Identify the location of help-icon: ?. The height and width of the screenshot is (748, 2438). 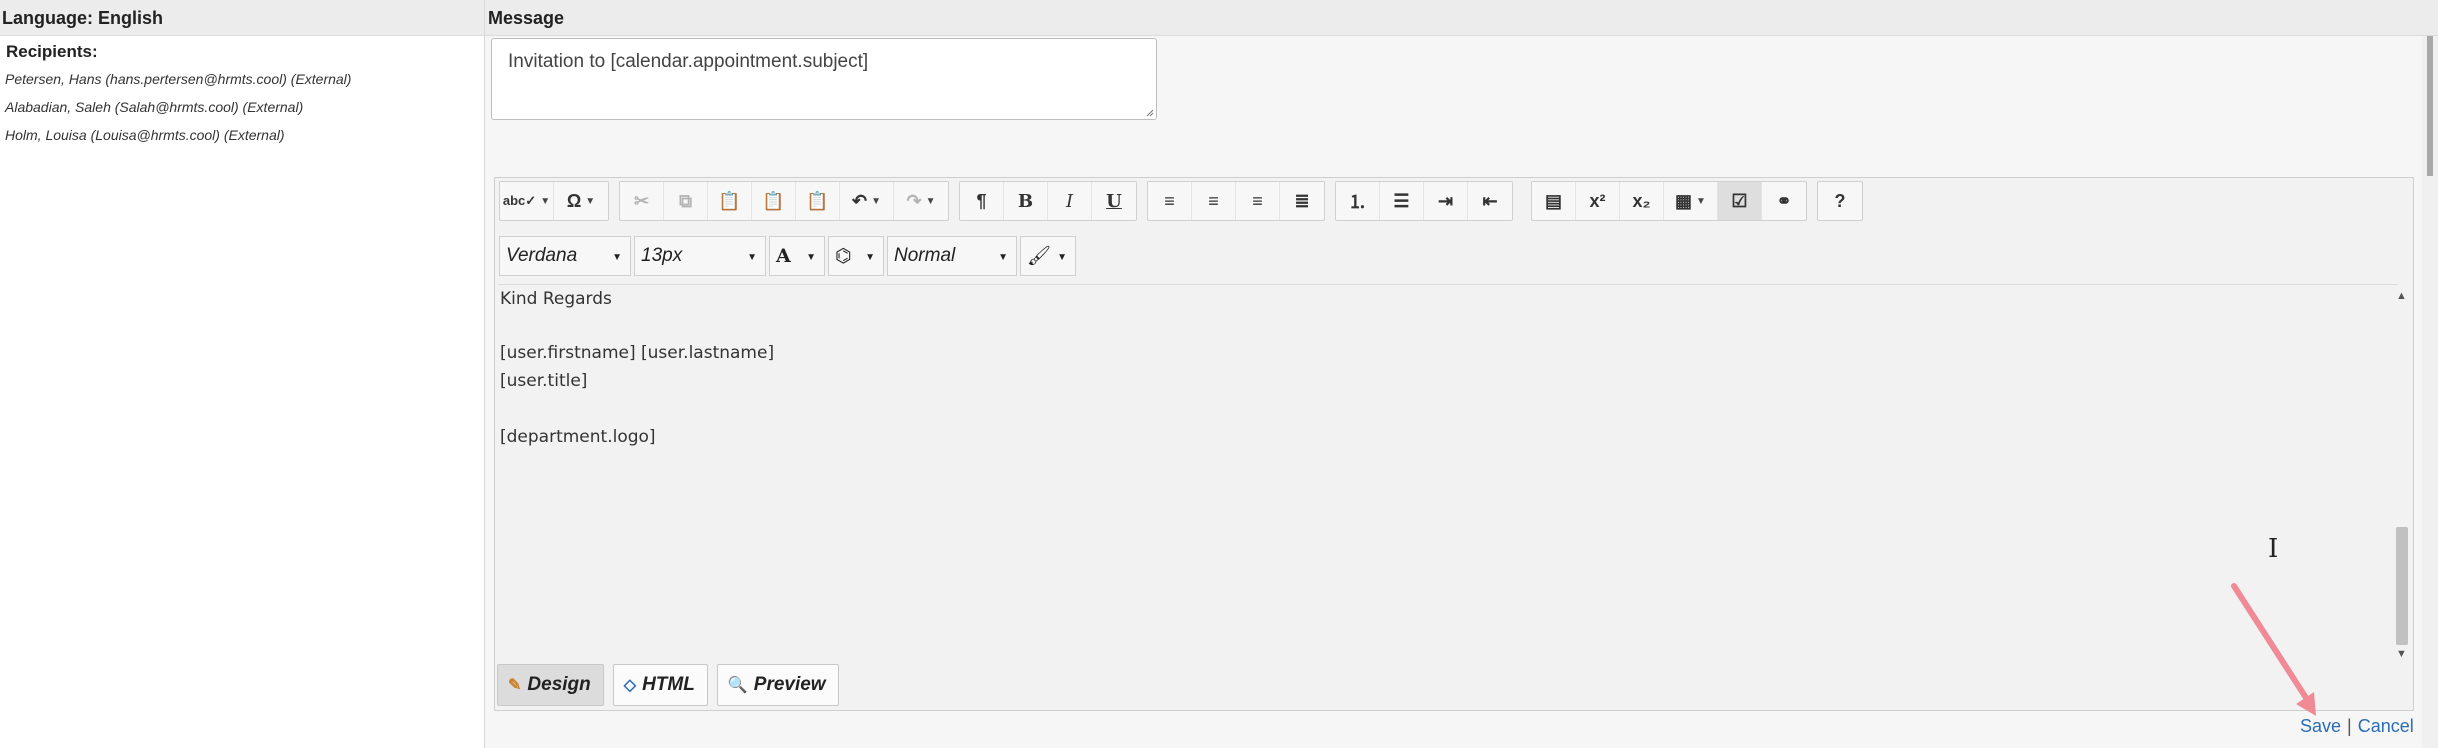
(1840, 201).